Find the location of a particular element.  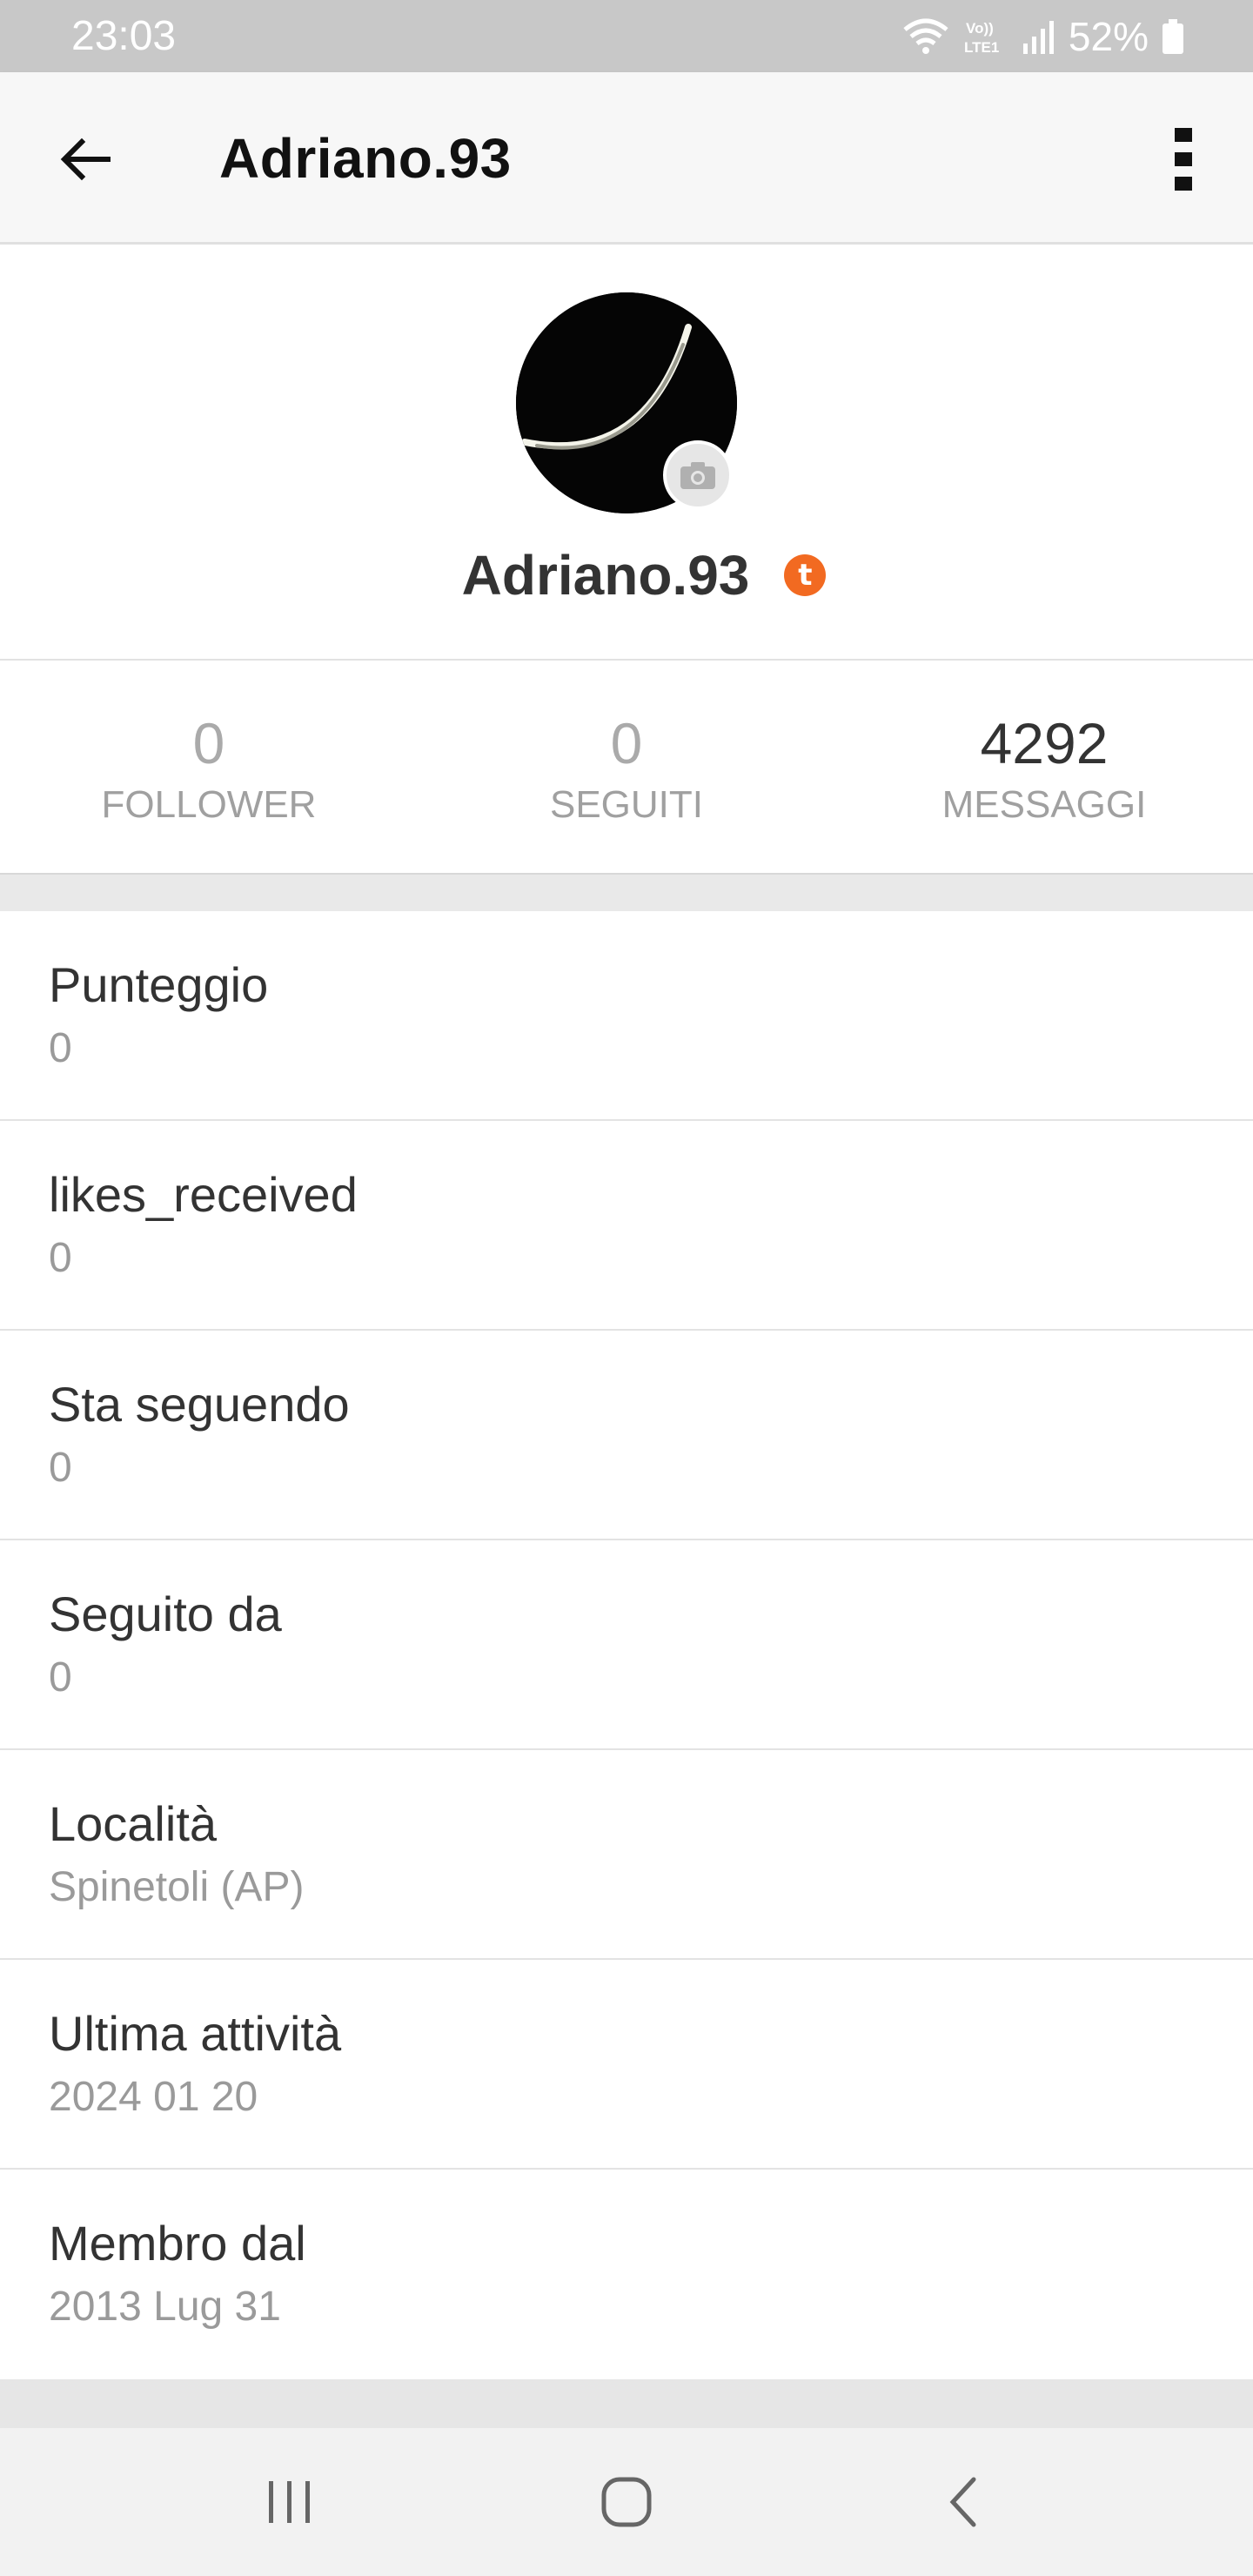

stat-followers: 0 FOLLOWER is located at coordinates (209, 767).